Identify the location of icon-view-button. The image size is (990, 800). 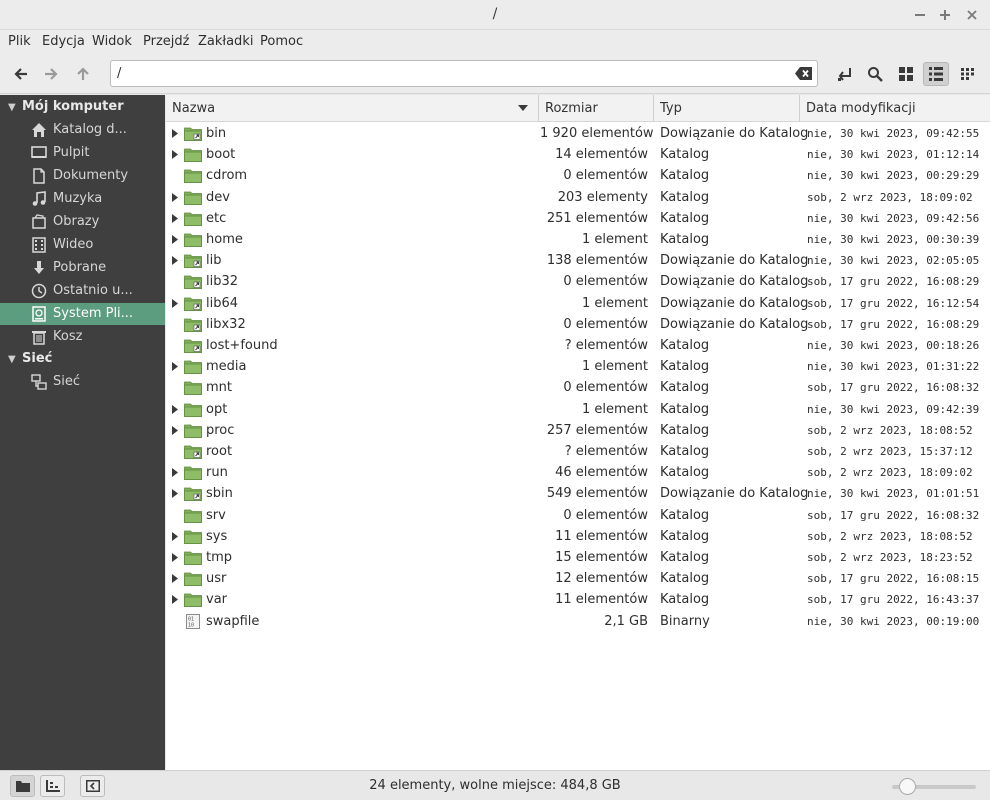
(906, 74).